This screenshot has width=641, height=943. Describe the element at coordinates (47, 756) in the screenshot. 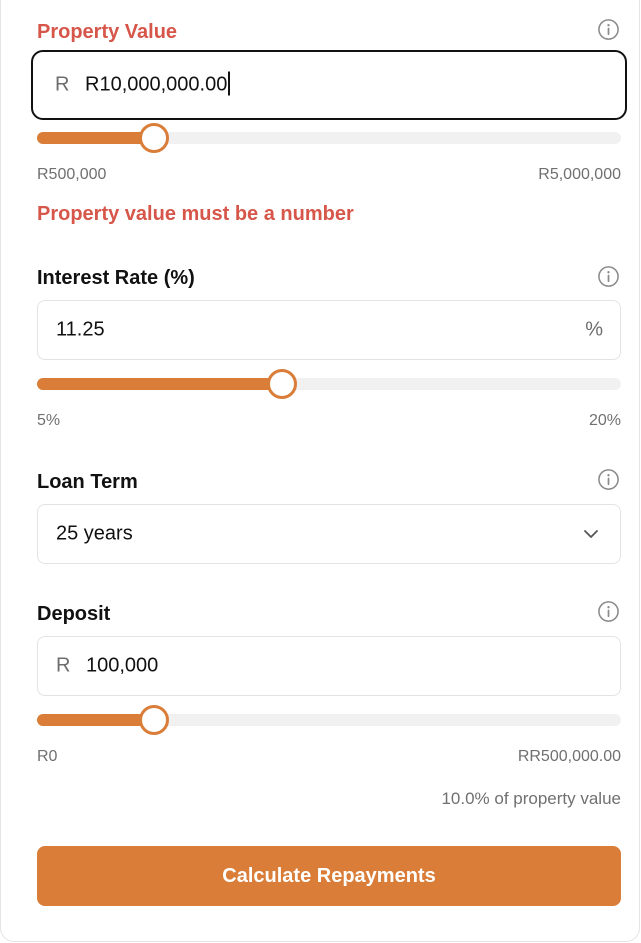

I see `deposit-min: R0` at that location.